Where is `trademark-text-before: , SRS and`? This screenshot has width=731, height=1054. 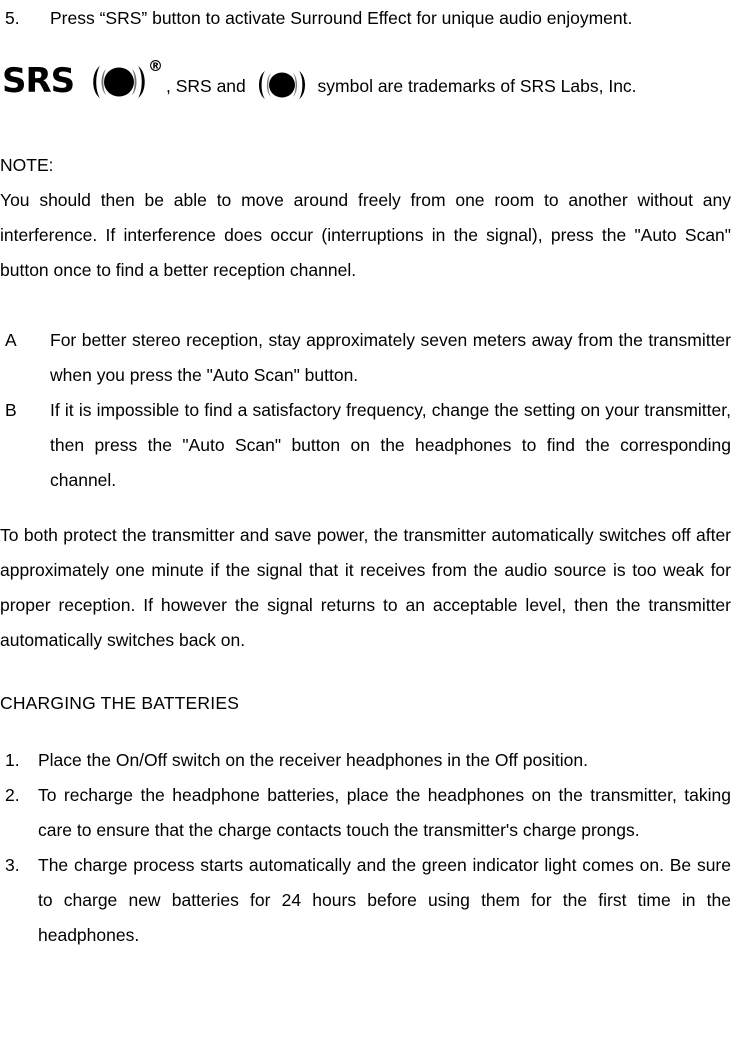 trademark-text-before: , SRS and is located at coordinates (206, 86).